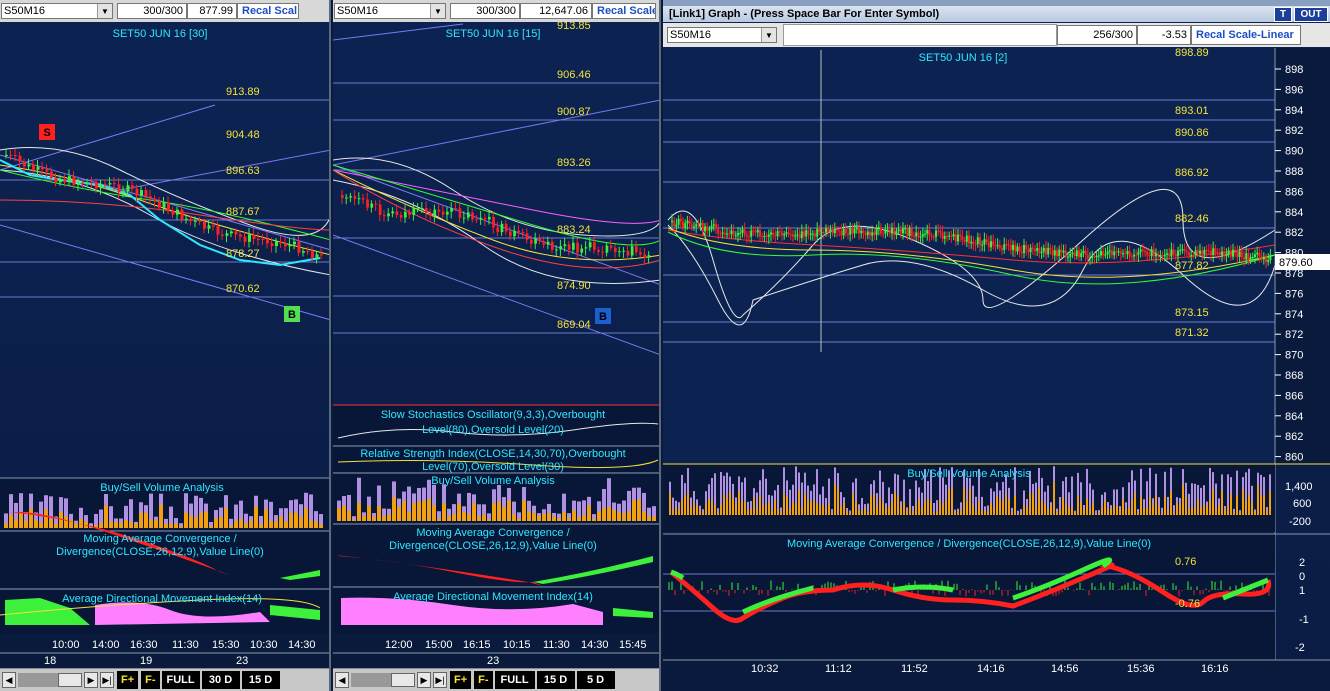 This screenshot has width=1330, height=691. I want to click on range-5d-button: 5 D, so click(595, 680).